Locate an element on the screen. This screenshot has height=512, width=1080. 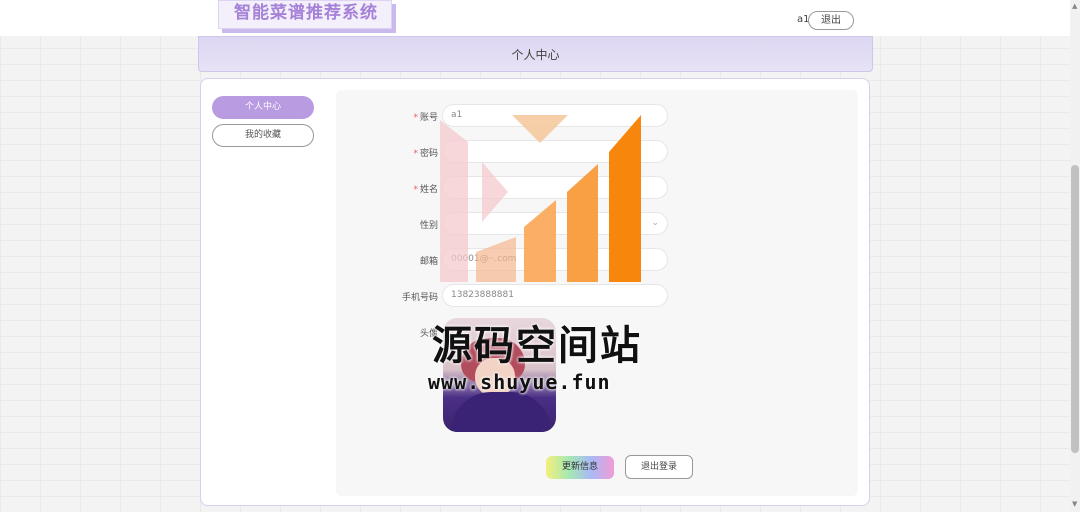
gender-label: 性别 is located at coordinates (428, 226).